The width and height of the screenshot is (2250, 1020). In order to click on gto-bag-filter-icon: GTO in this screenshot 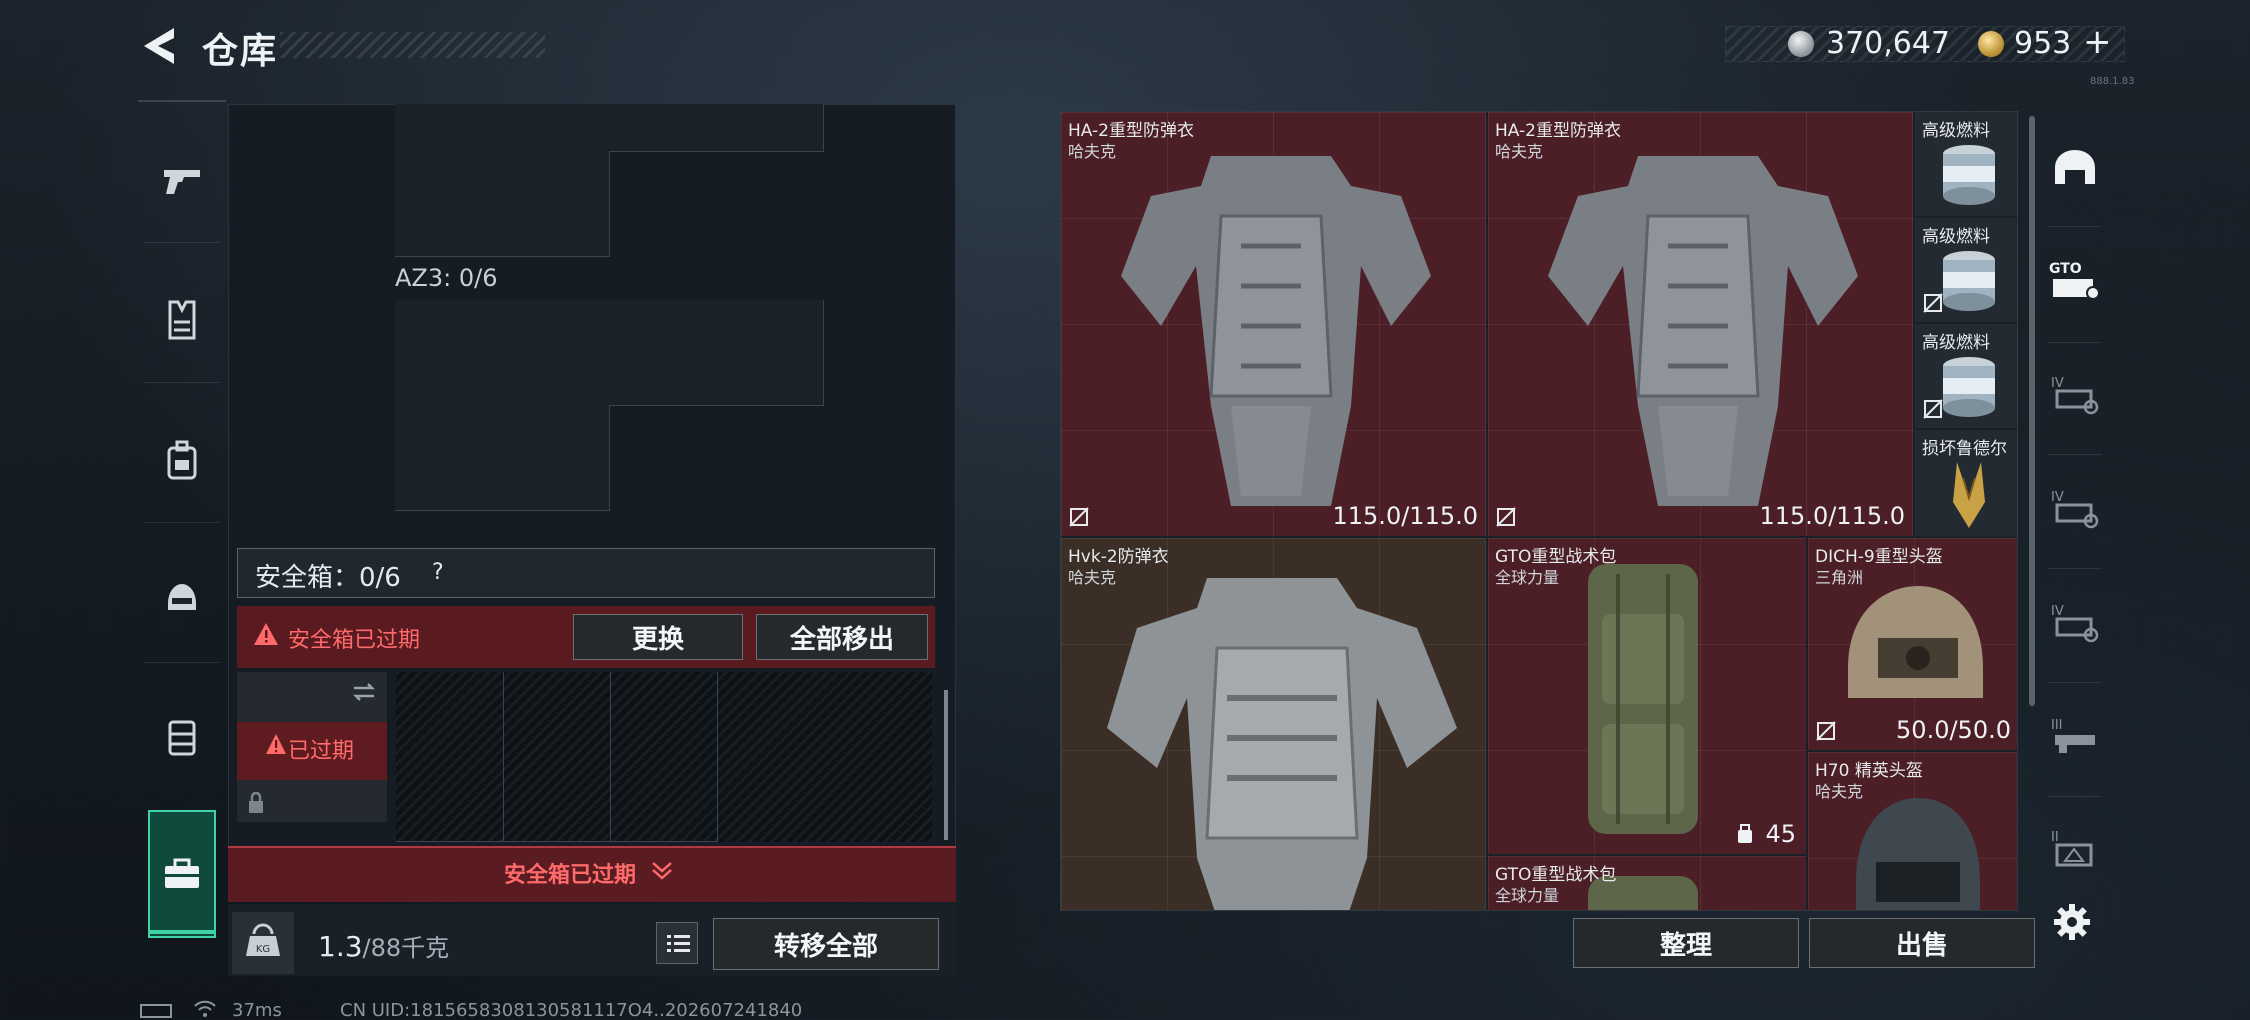, I will do `click(2074, 280)`.